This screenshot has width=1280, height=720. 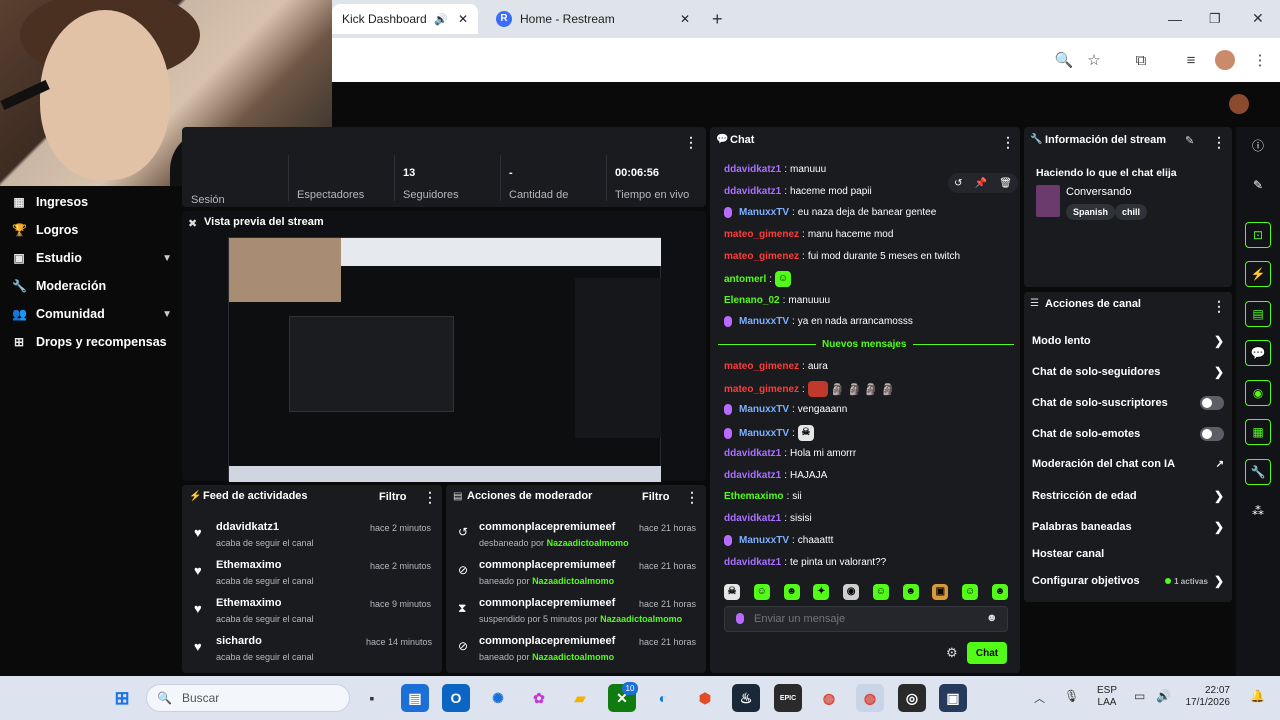 I want to click on chat-message: ManuxxTV: ya en nada arrancamosss, so click(x=818, y=321).